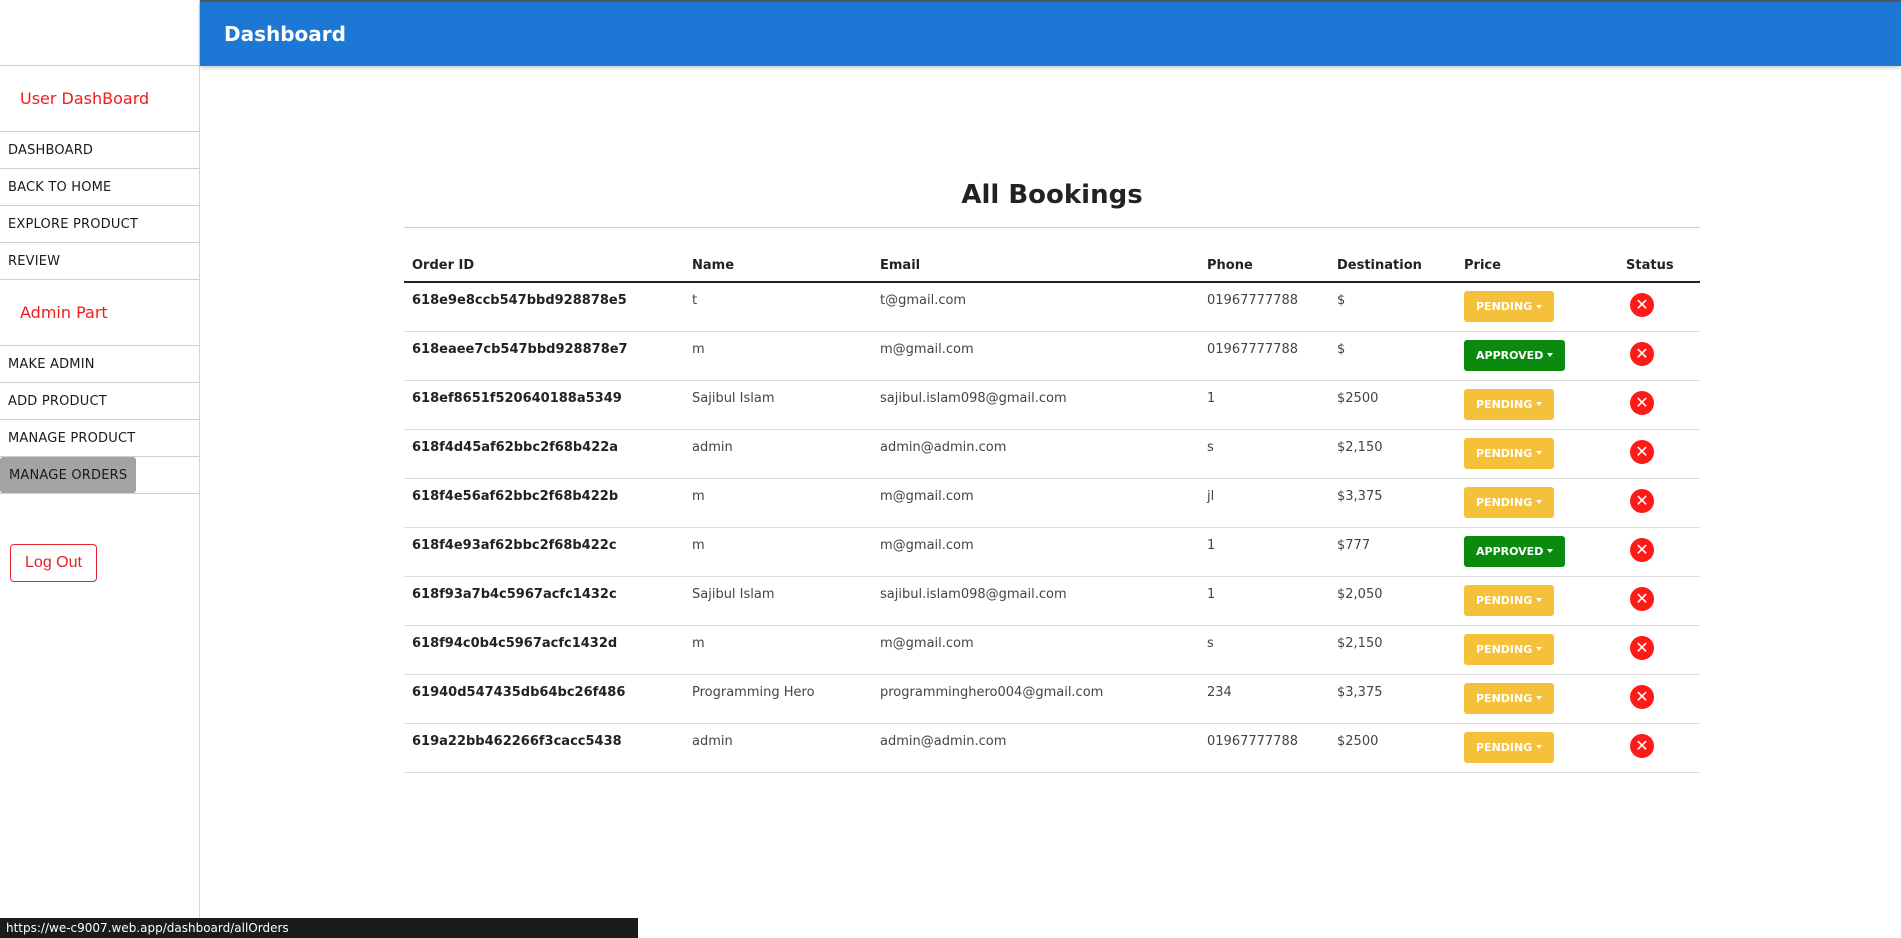 The height and width of the screenshot is (938, 1901). What do you see at coordinates (99, 438) in the screenshot?
I see `sidebar-item-manage-product: MANAGE PRODUCT` at bounding box center [99, 438].